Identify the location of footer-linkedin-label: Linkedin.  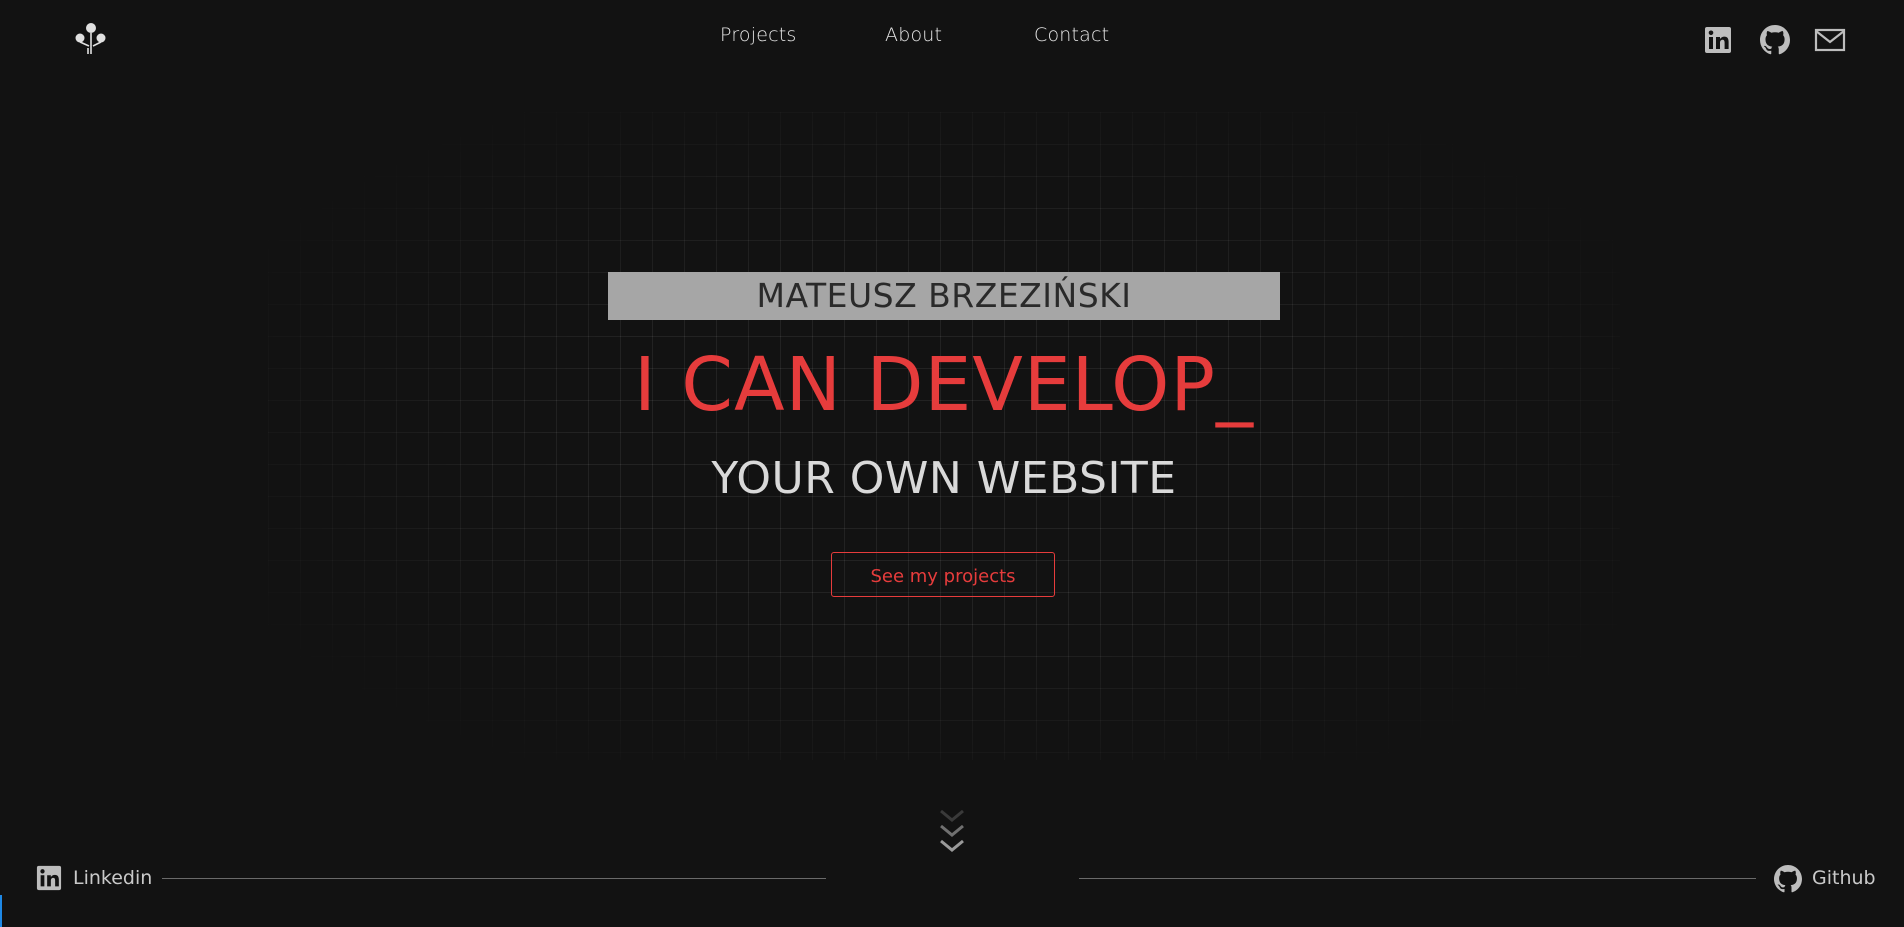
(113, 878).